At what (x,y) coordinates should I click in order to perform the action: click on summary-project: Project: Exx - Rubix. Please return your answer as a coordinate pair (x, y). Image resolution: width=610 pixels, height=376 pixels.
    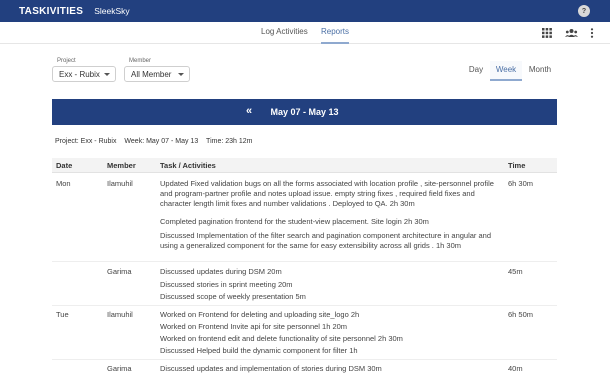
    Looking at the image, I should click on (86, 141).